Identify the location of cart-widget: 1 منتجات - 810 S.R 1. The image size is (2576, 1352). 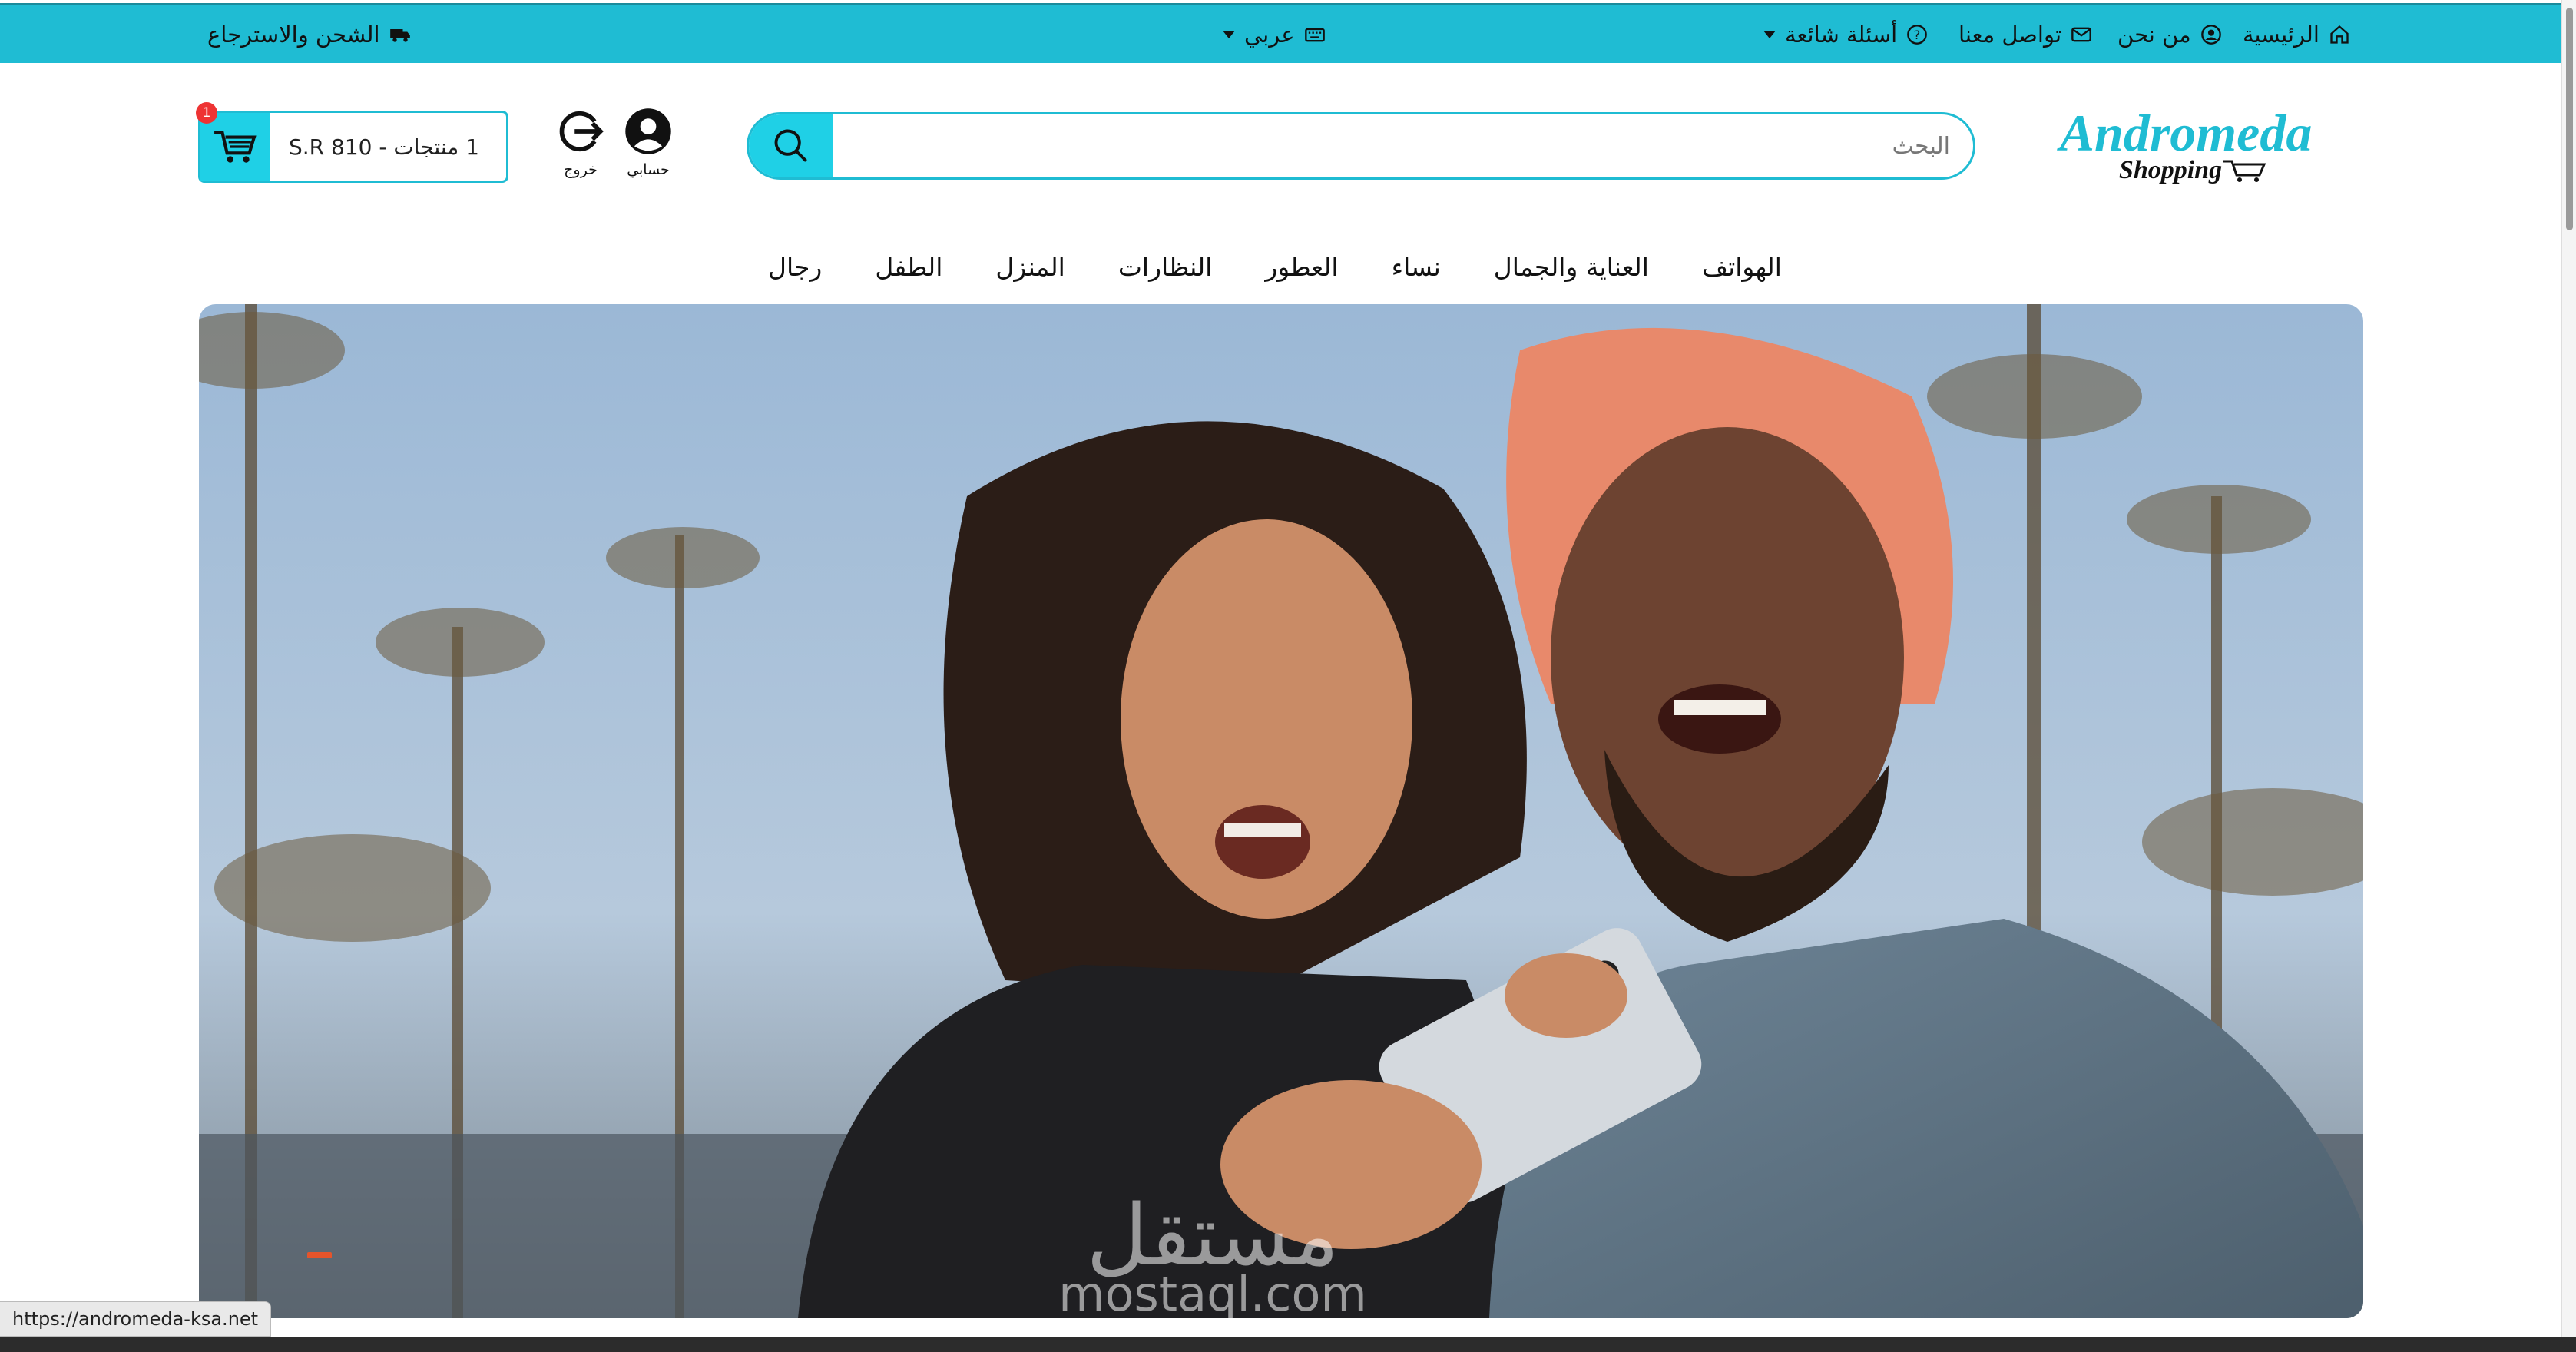
(352, 142).